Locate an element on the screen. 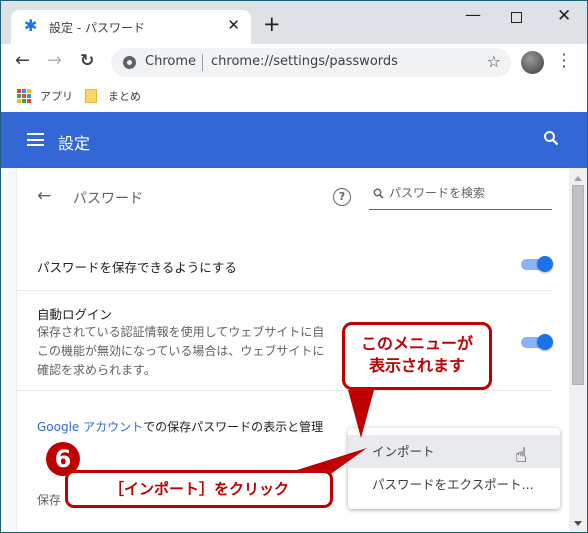 This screenshot has height=533, width=588. google-account-text: での保存パスワードの表示と管理 is located at coordinates (233, 427).